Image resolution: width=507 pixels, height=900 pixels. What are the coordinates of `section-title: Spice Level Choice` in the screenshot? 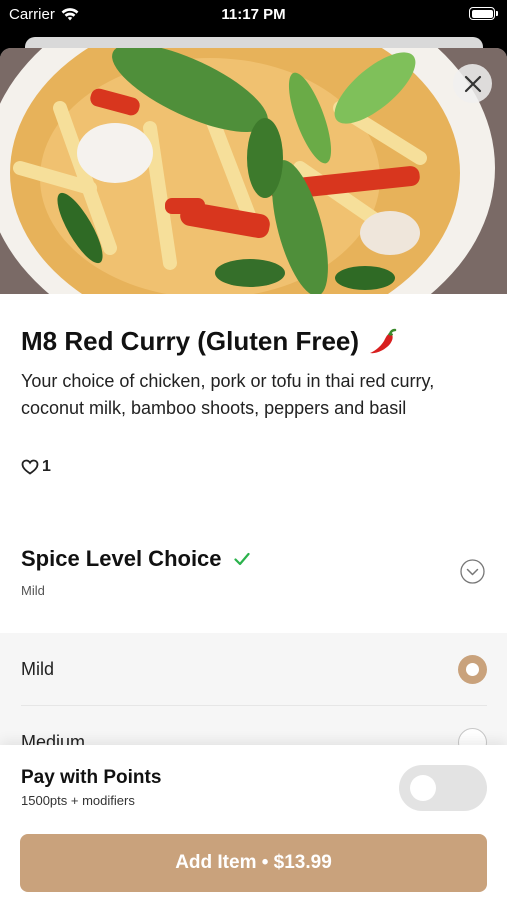 It's located at (121, 558).